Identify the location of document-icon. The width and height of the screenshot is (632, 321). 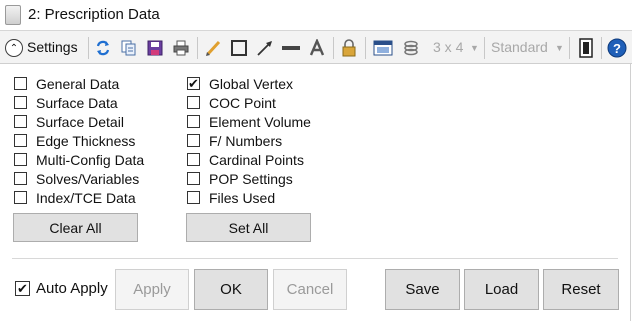
(13, 15).